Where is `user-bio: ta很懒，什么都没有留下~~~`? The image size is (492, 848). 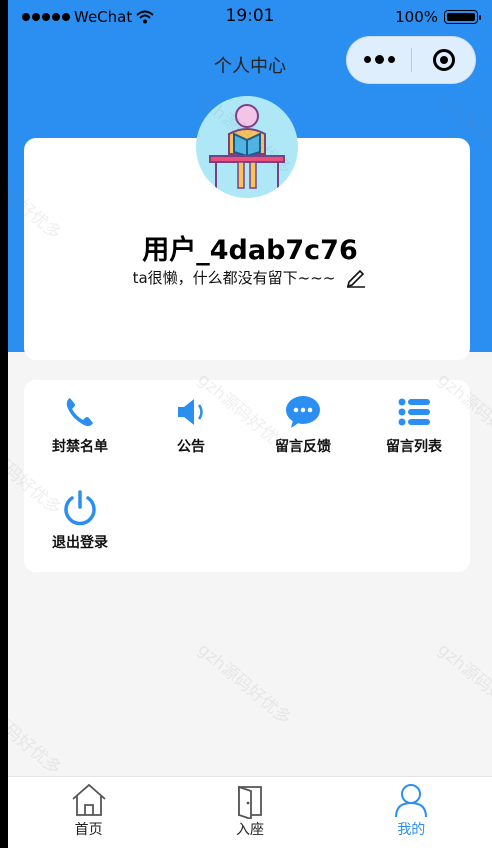
user-bio: ta很懒，什么都没有留下~~~ is located at coordinates (234, 277).